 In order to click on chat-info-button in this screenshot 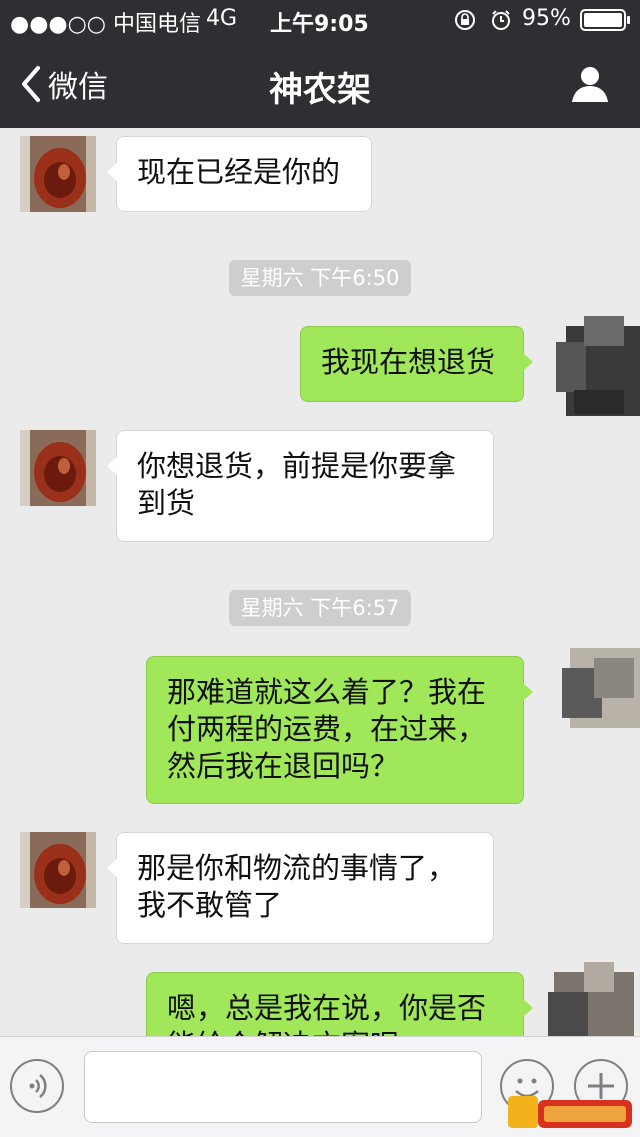, I will do `click(590, 84)`.